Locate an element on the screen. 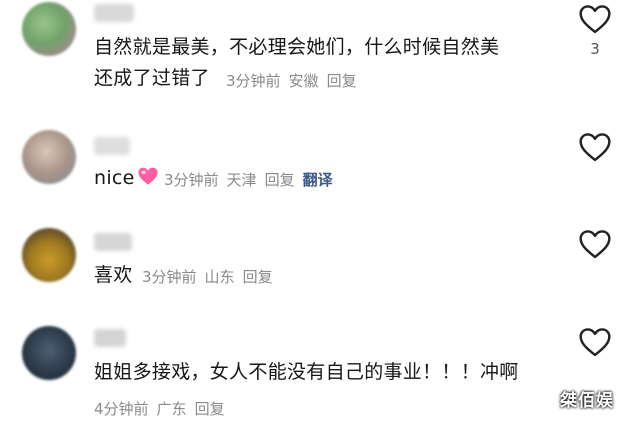 Image resolution: width=640 pixels, height=423 pixels. comment-meta: 4分钟前 广东 回复 is located at coordinates (163, 408).